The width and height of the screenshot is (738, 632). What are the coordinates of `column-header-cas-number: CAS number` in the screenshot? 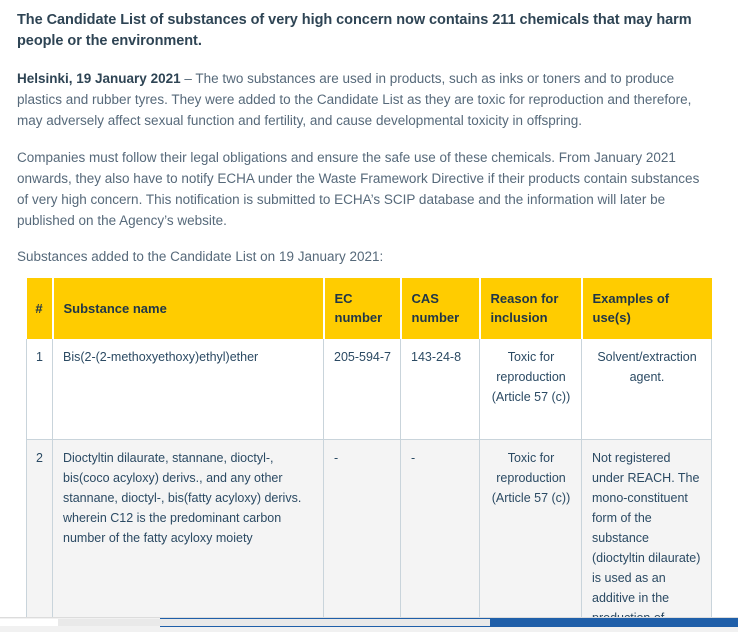 It's located at (440, 308).